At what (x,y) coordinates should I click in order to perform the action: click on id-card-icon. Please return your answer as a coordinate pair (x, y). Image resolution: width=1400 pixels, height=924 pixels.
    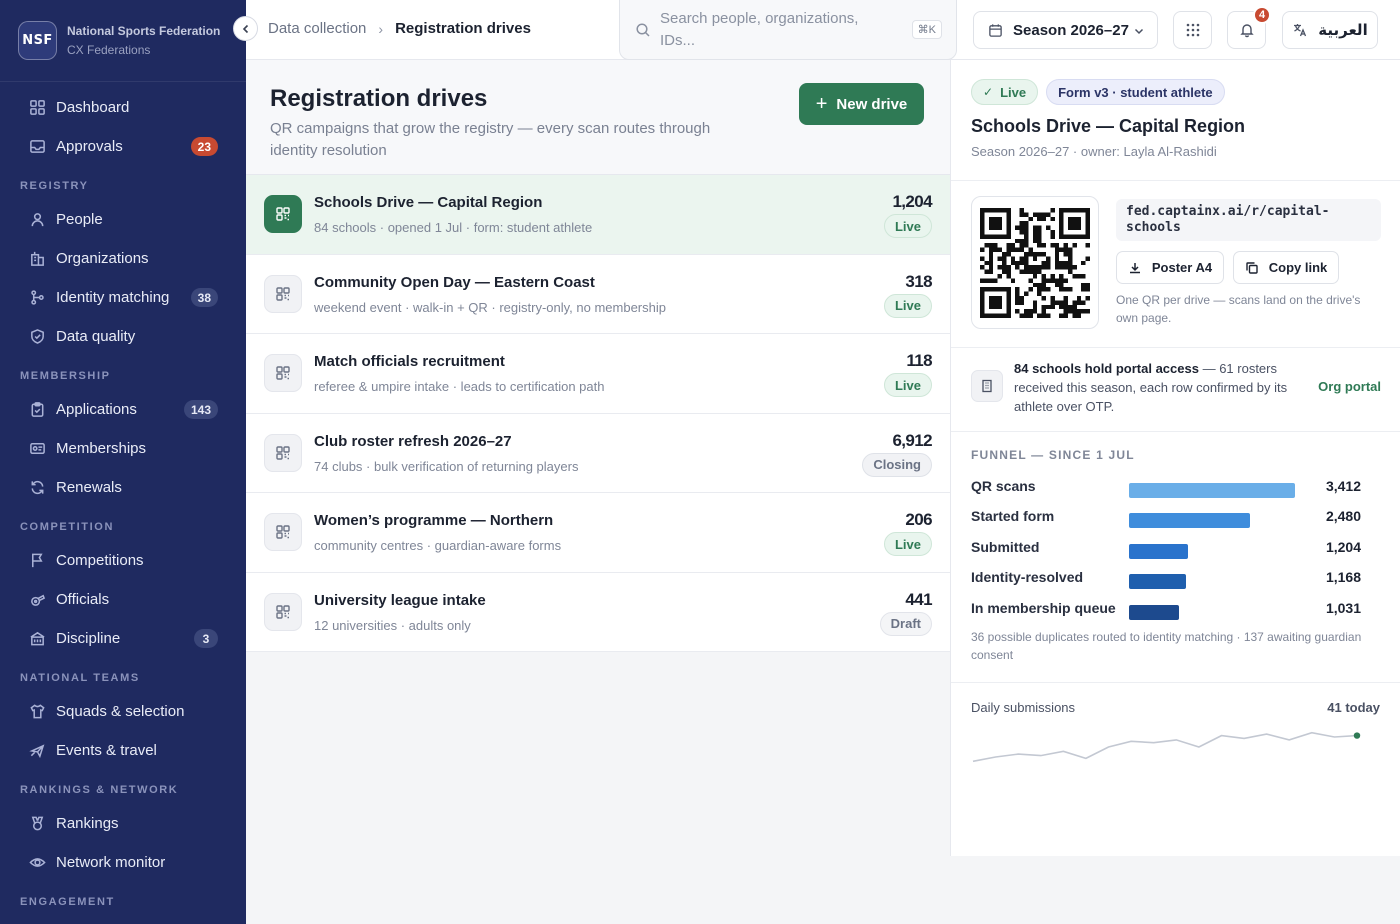
    Looking at the image, I should click on (37, 449).